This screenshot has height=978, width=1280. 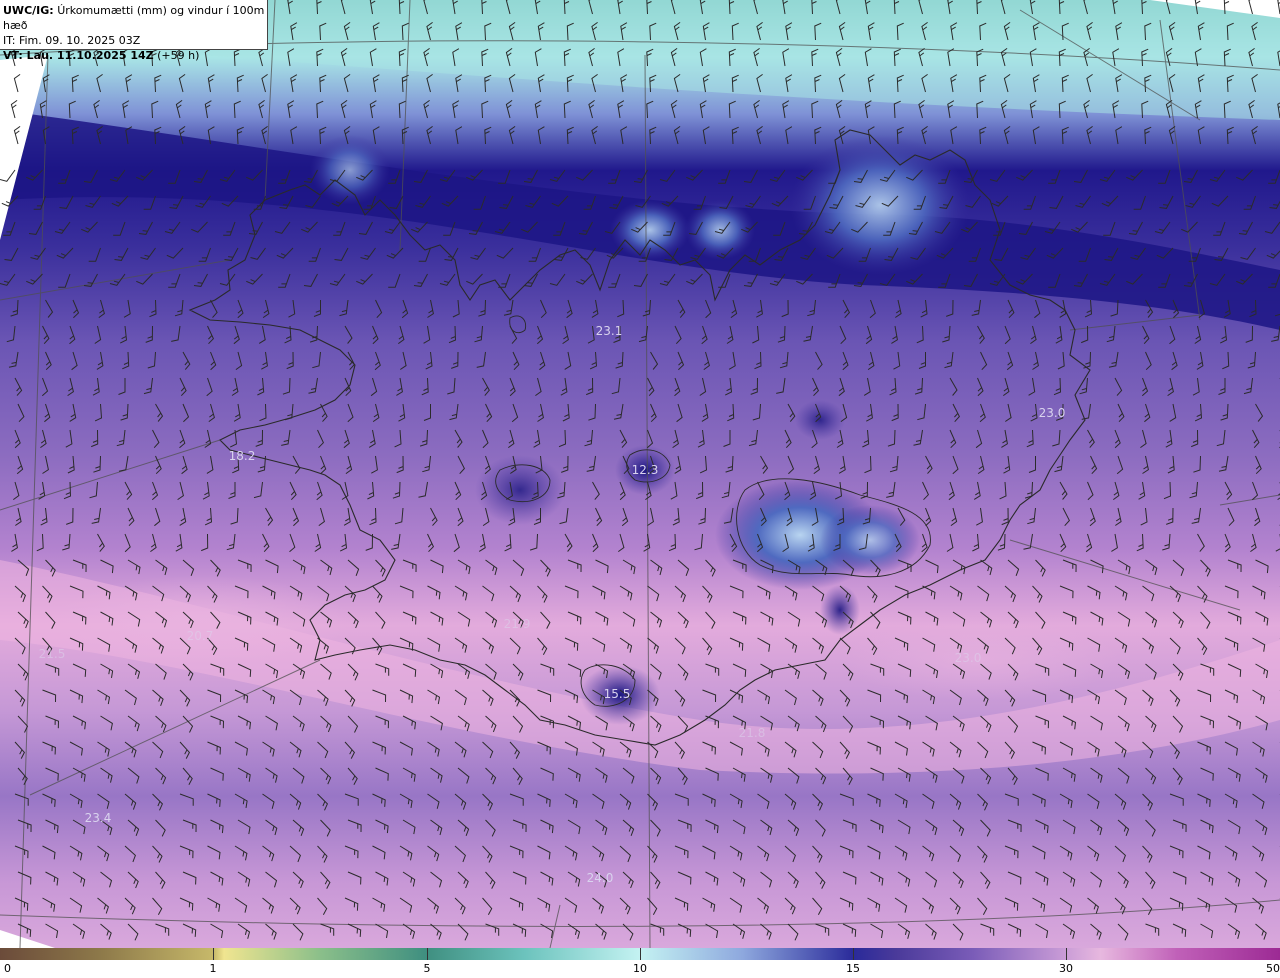 What do you see at coordinates (28, 10) in the screenshot?
I see `model-name: UWC/IG:` at bounding box center [28, 10].